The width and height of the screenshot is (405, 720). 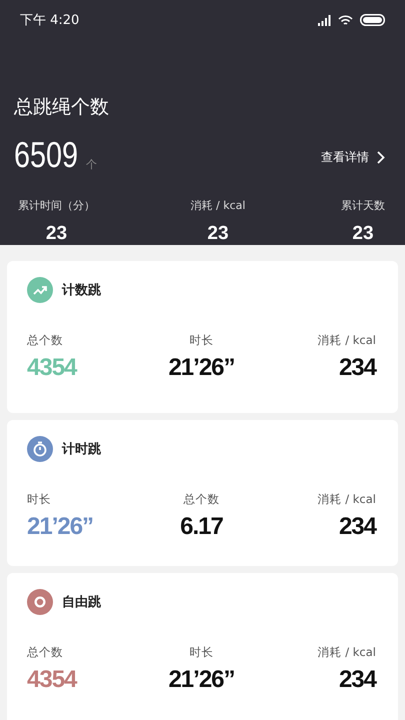 I want to click on status-time: 下午 4:20, so click(x=50, y=20).